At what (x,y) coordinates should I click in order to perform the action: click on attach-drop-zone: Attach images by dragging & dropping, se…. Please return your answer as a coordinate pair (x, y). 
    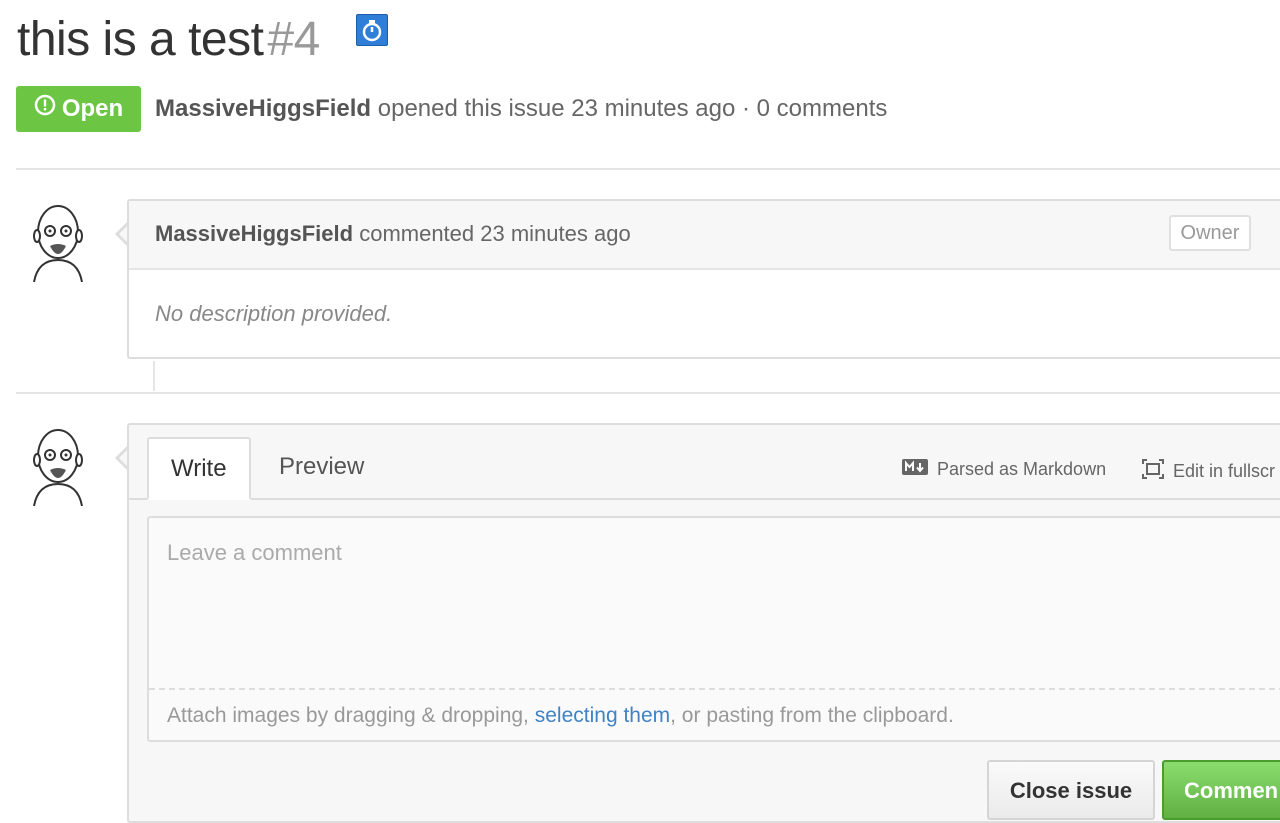
    Looking at the image, I should click on (714, 715).